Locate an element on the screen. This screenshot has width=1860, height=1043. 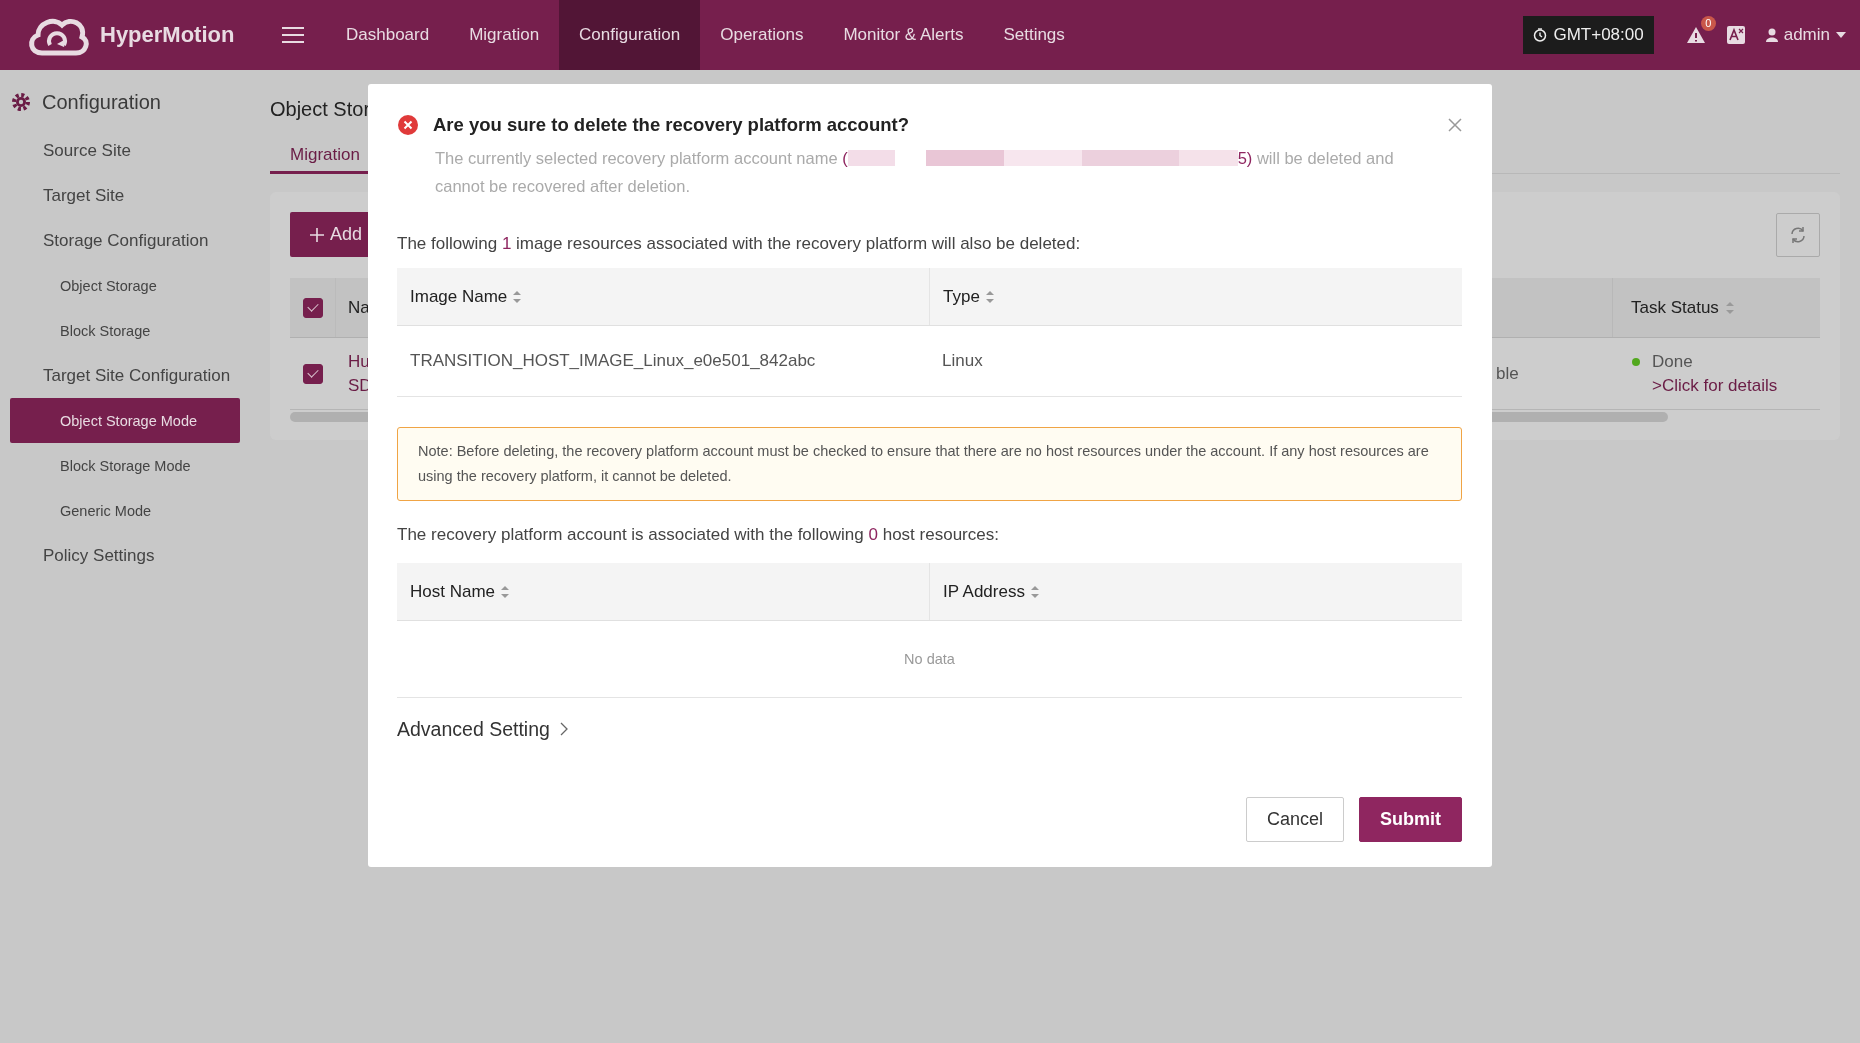
sidebar-item: Storage Configuration is located at coordinates (125, 240).